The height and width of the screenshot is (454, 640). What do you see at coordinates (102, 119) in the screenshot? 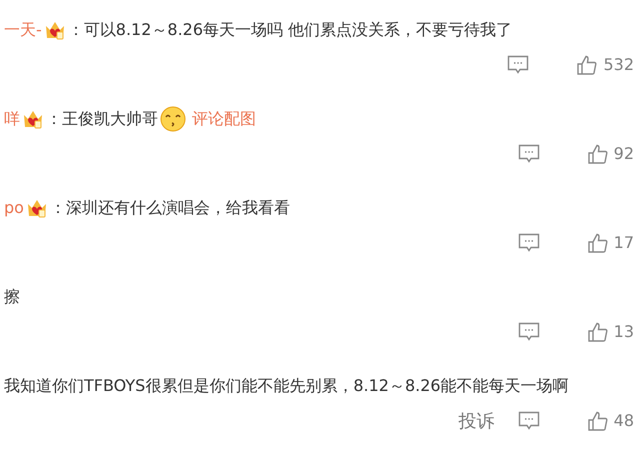
I see `comment-text: ：王俊凯大帅哥` at bounding box center [102, 119].